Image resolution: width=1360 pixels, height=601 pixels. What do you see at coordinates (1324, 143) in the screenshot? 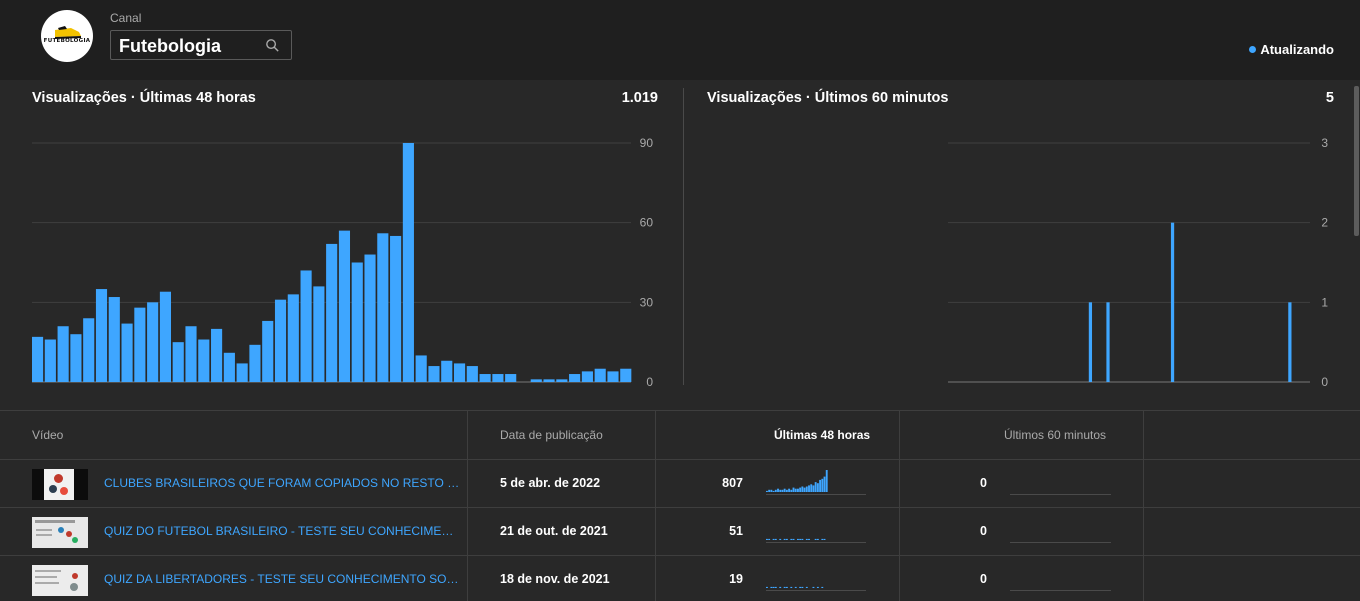
I see `y-tick-label: 3` at bounding box center [1324, 143].